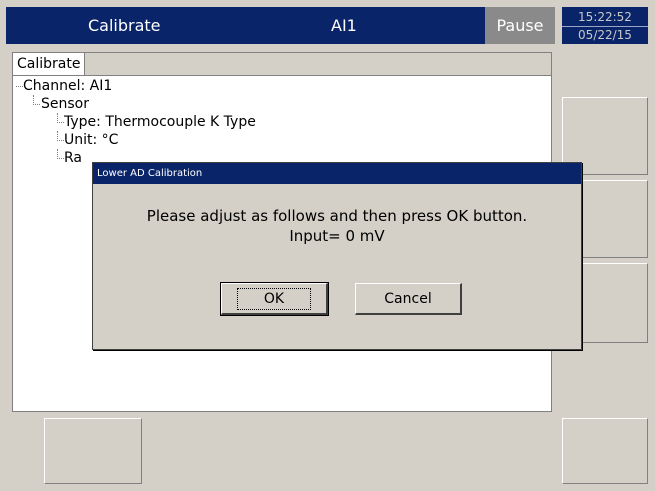  What do you see at coordinates (605, 17) in the screenshot?
I see `clock-time: 15:22:52` at bounding box center [605, 17].